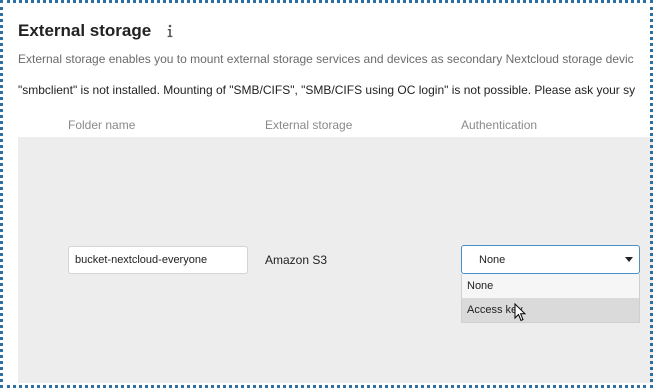  I want to click on external-storage-type: Amazon S3, so click(296, 260).